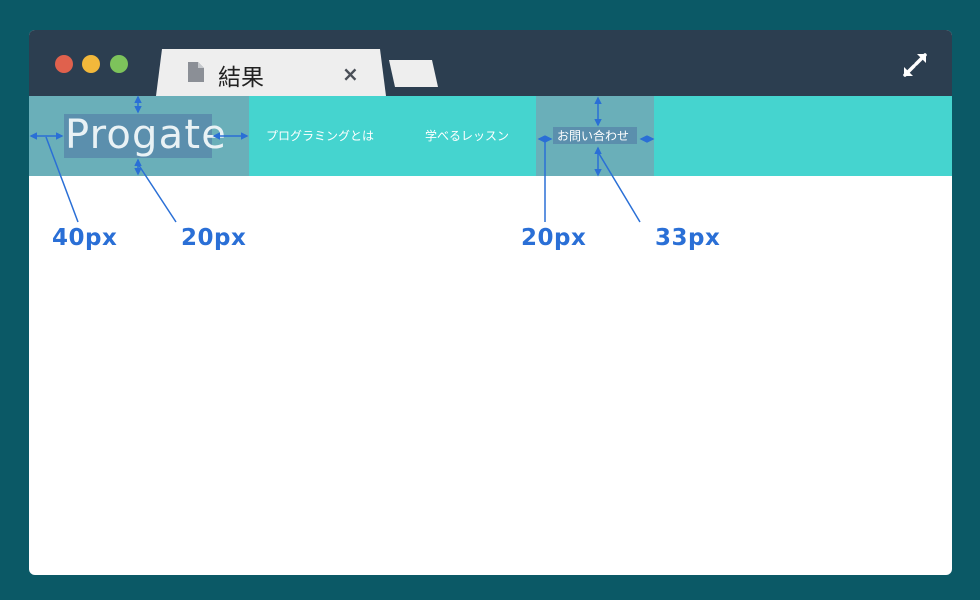 The width and height of the screenshot is (980, 600). What do you see at coordinates (196, 72) in the screenshot?
I see `document-icon` at bounding box center [196, 72].